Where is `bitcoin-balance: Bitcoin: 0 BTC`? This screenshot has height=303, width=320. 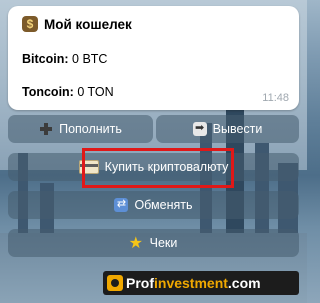
bitcoin-balance: Bitcoin: 0 BTC is located at coordinates (64, 59).